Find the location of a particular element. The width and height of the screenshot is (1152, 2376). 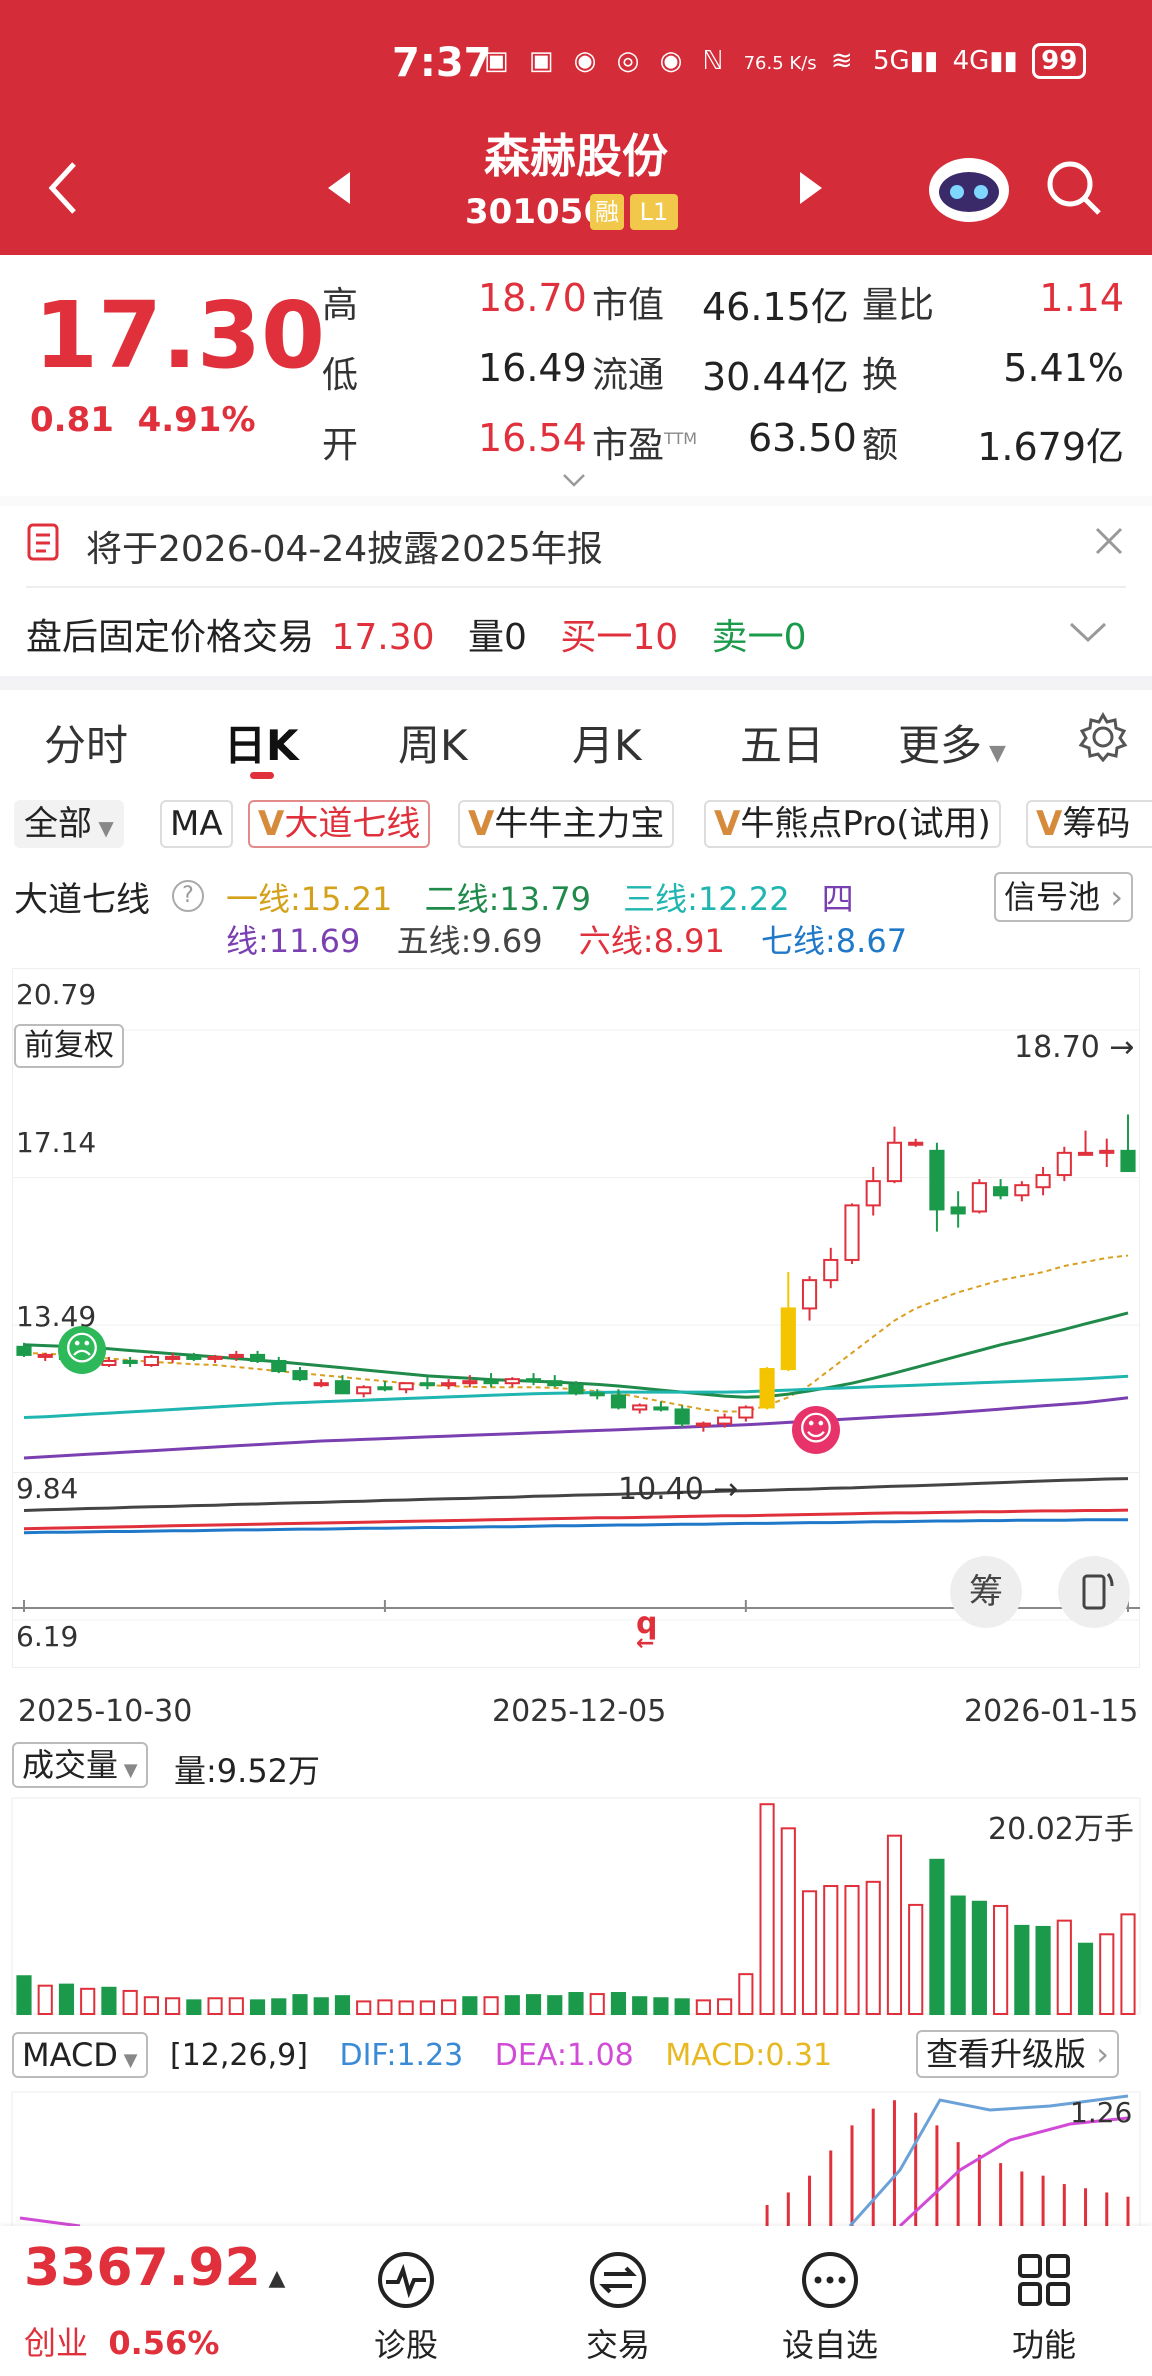

turnover-label: 换 is located at coordinates (880, 375).